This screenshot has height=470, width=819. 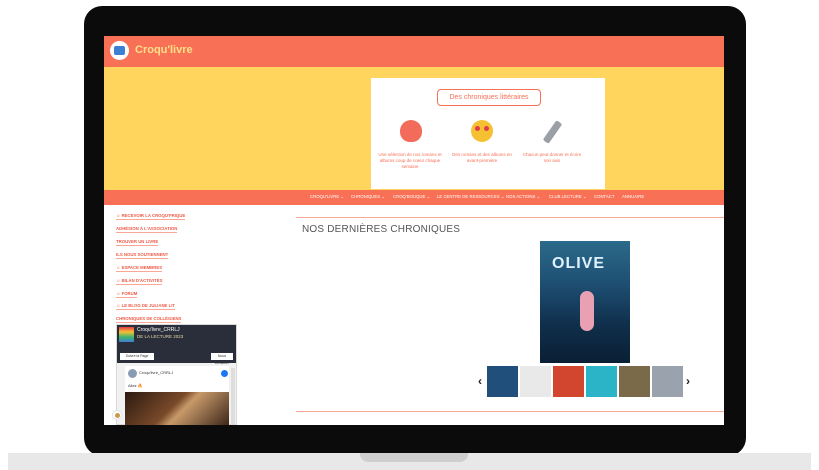 What do you see at coordinates (132, 373) in the screenshot?
I see `avatar` at bounding box center [132, 373].